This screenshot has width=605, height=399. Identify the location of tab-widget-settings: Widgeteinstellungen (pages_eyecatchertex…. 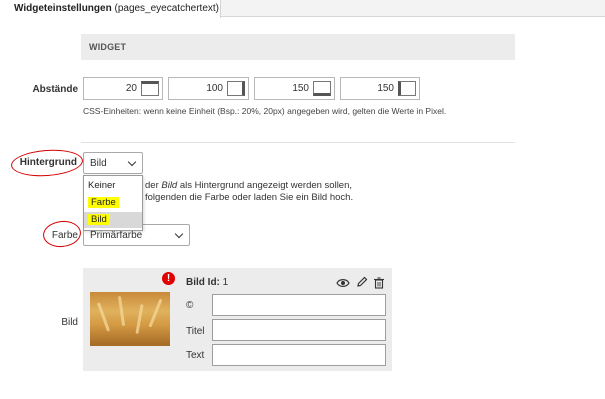
(110, 9).